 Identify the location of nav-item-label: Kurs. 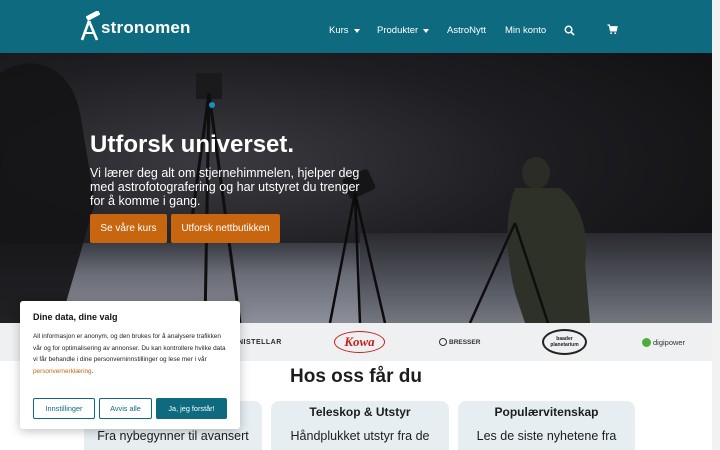
(339, 30).